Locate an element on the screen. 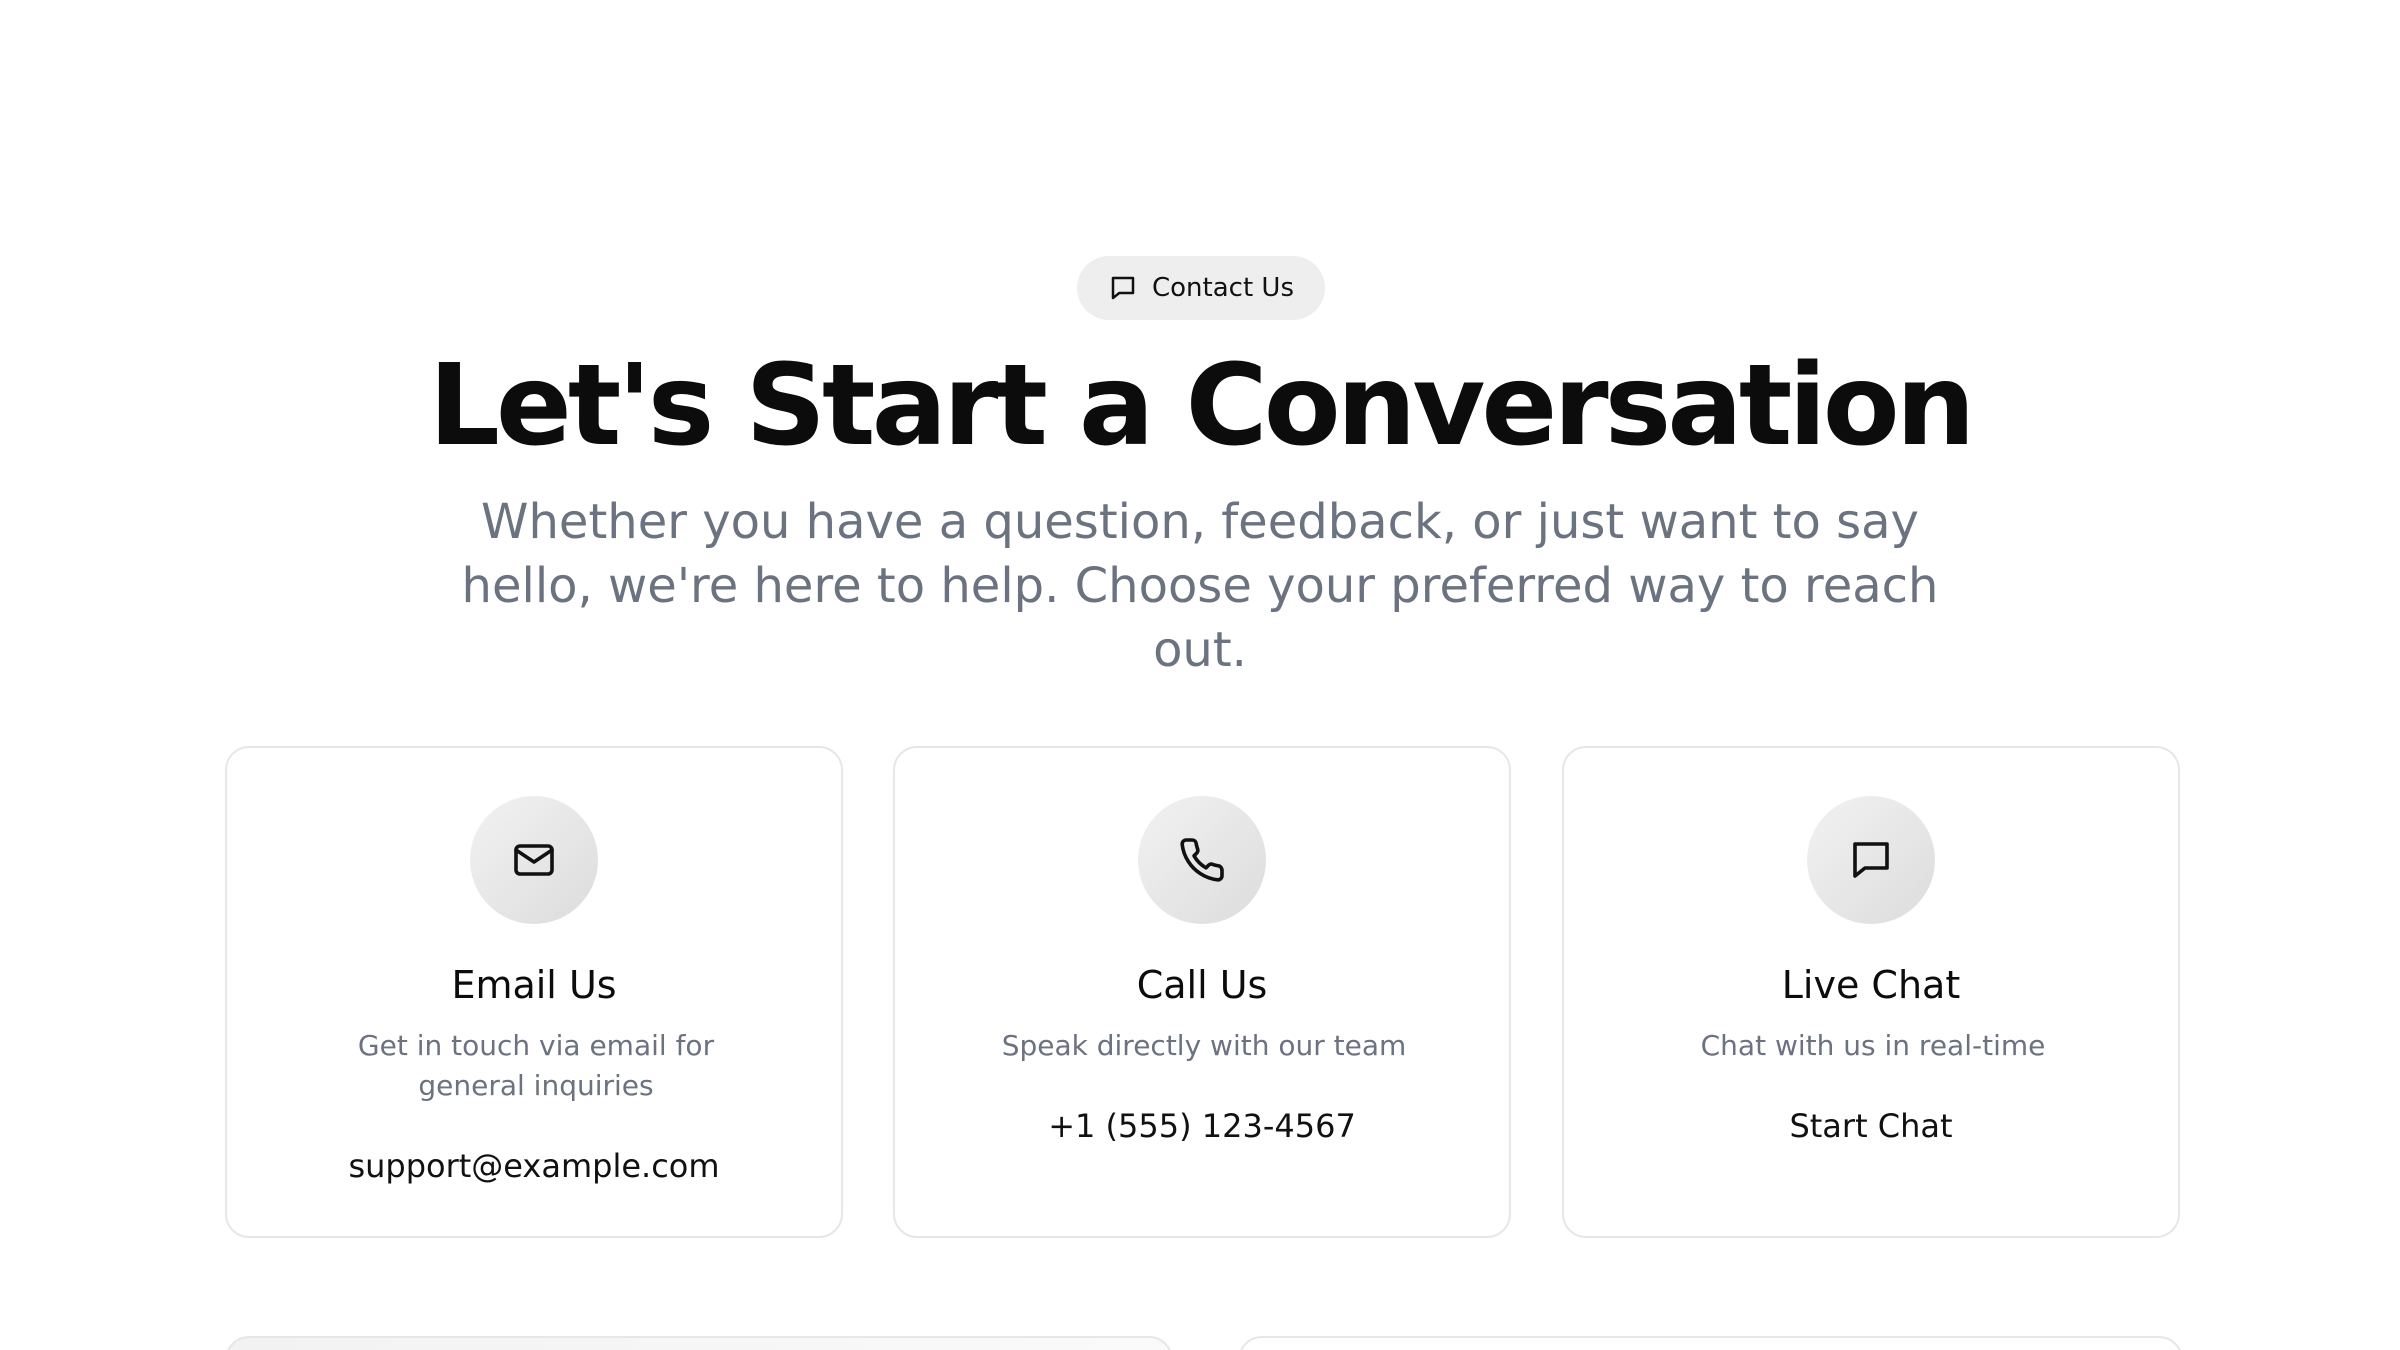 This screenshot has width=2400, height=1350. lower-right-panel is located at coordinates (1710, 1343).